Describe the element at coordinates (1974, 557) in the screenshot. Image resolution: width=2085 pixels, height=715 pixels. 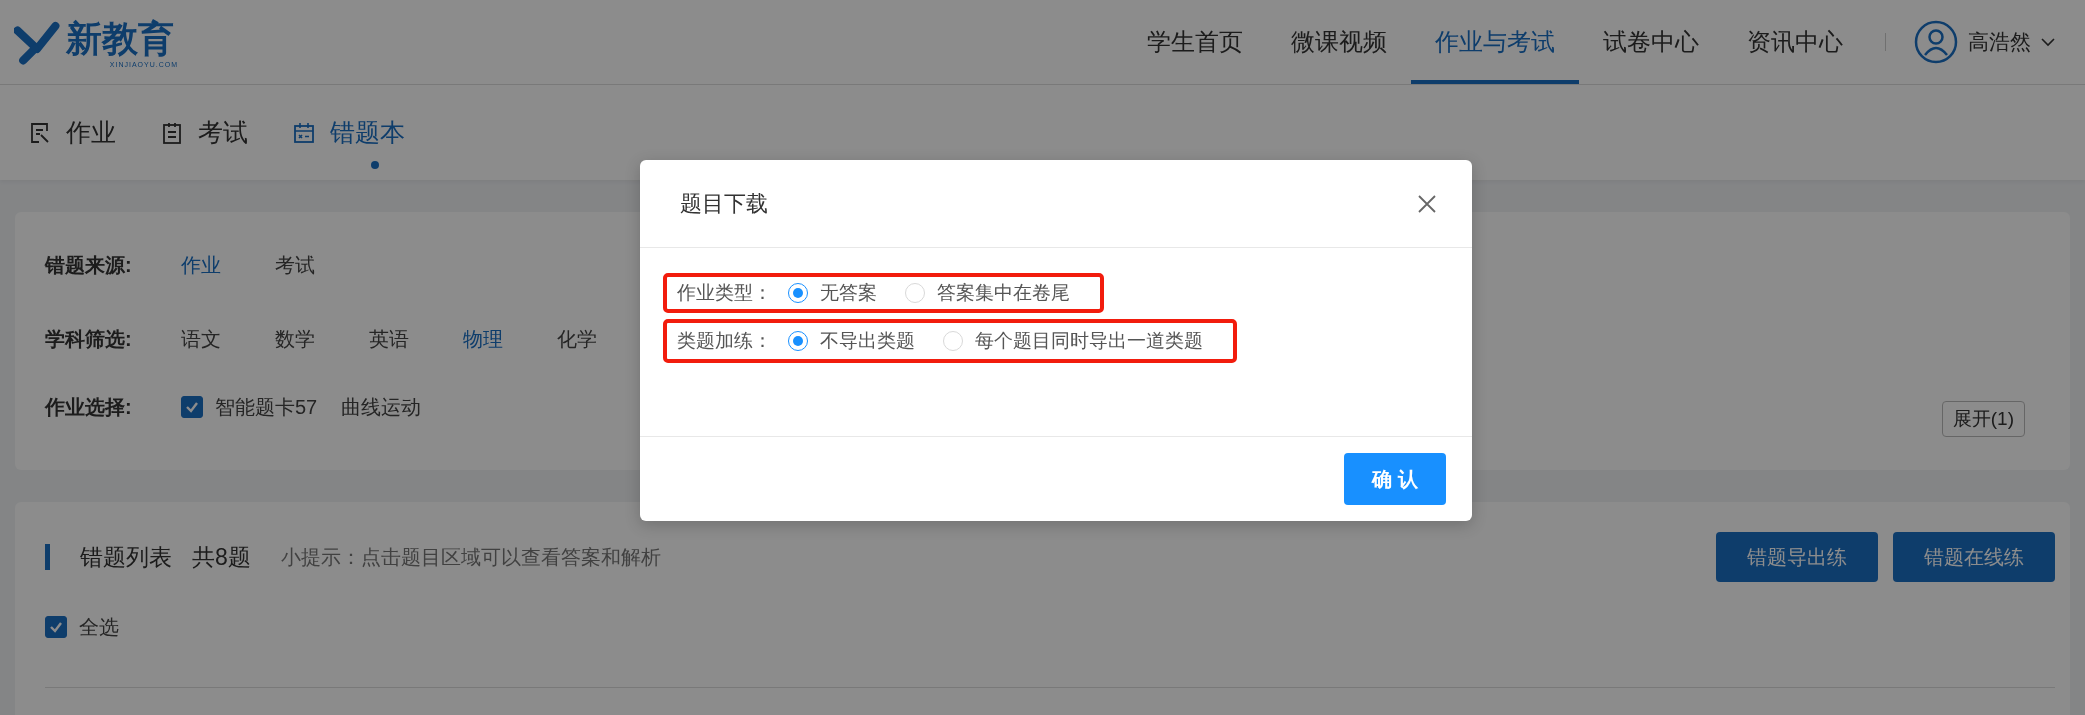
I see `action-button: 错题在线练` at that location.